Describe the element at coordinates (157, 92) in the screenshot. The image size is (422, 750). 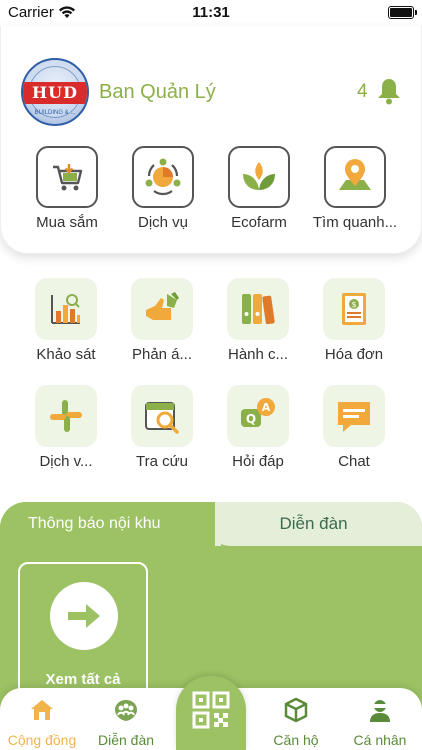
I see `org-name: Ban Quản Lý` at that location.